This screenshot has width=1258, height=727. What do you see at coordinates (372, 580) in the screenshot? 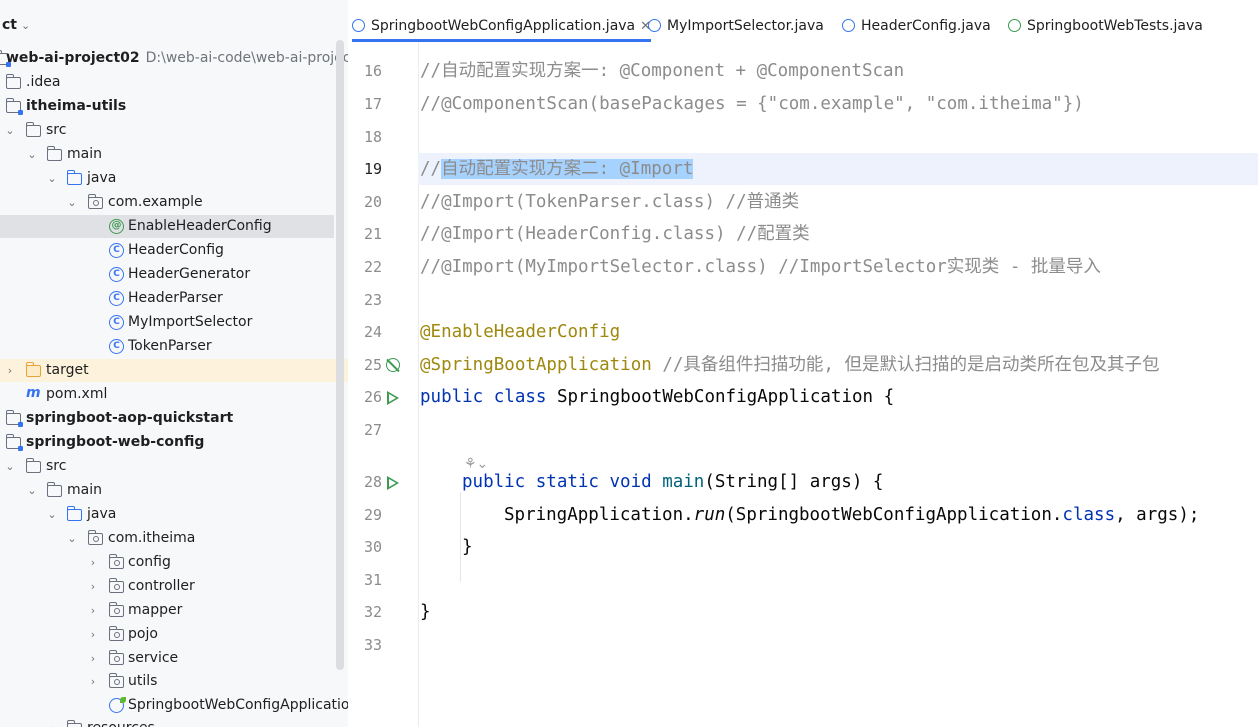
I see `line-number: 31` at bounding box center [372, 580].